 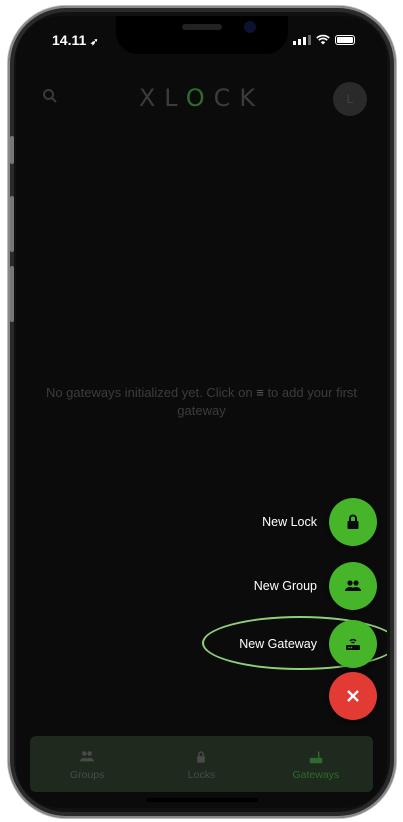 What do you see at coordinates (289, 522) in the screenshot?
I see `fab-new-lock-label: New Lock` at bounding box center [289, 522].